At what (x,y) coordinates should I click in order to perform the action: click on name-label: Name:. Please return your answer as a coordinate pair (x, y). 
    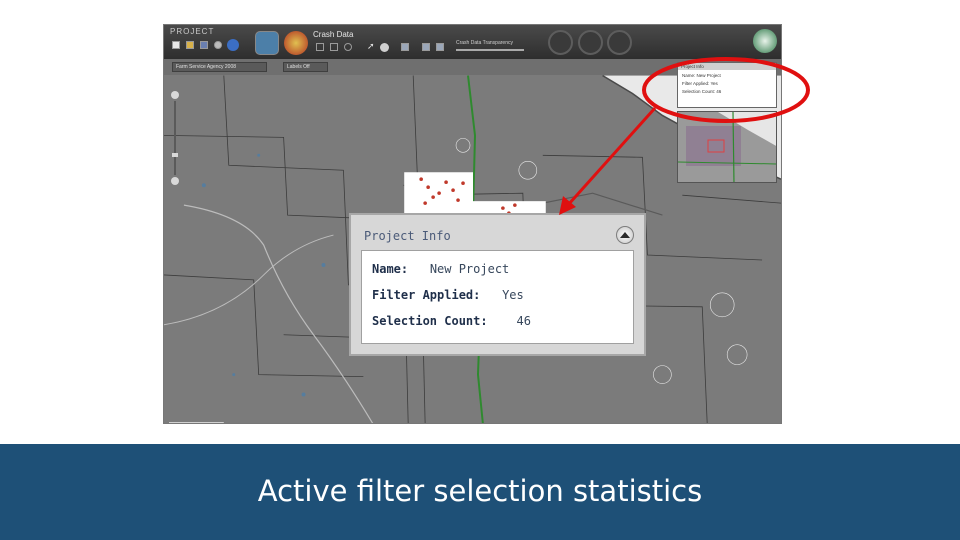
    Looking at the image, I should click on (390, 269).